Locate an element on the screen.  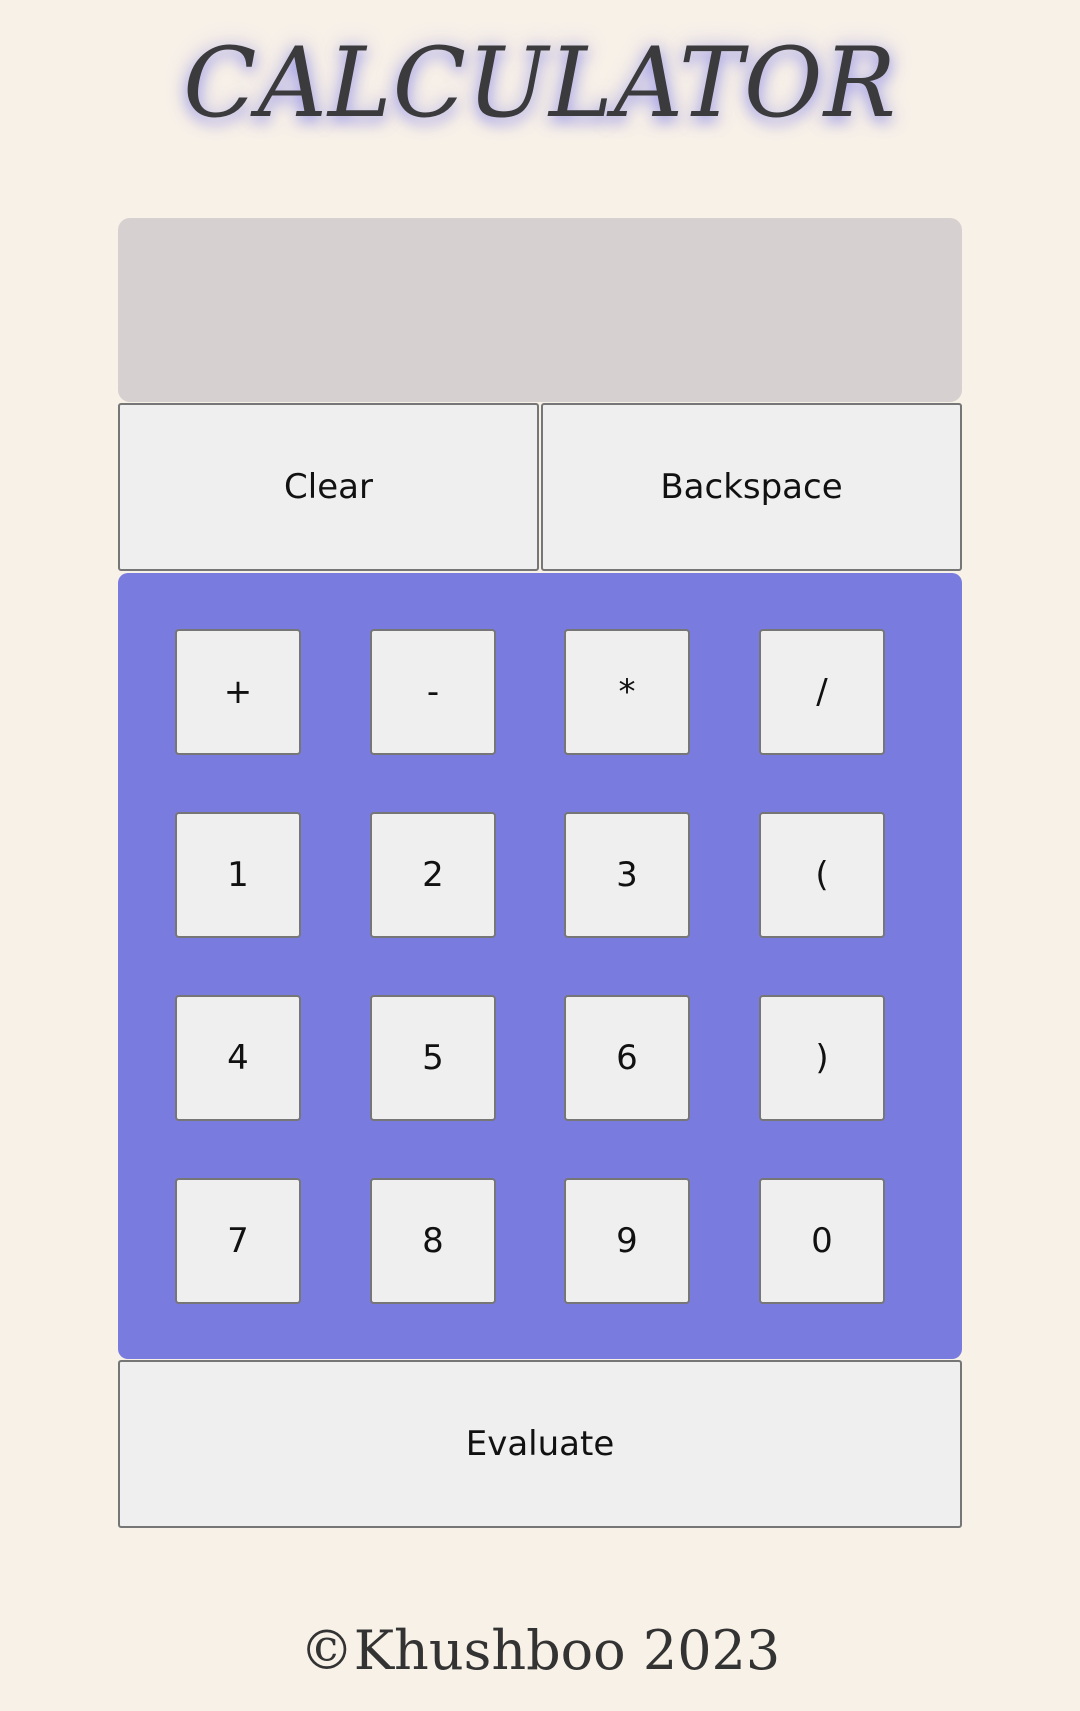
key-3: 3 is located at coordinates (627, 875).